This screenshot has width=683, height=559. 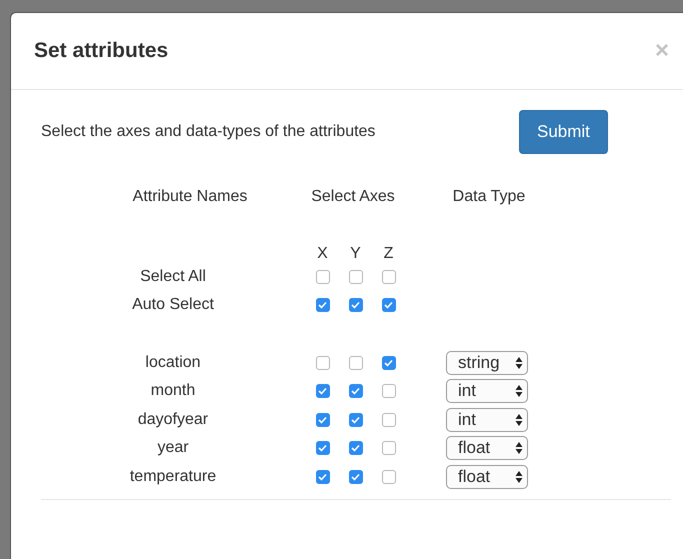 What do you see at coordinates (355, 253) in the screenshot?
I see `axis-label: Y` at bounding box center [355, 253].